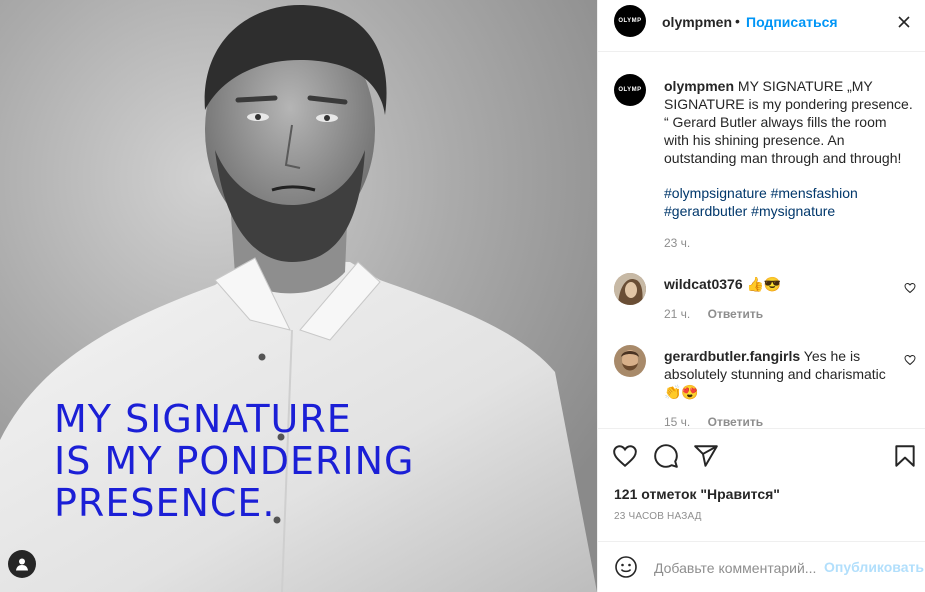  I want to click on photo-overlay-text: MY SIGNATURE IS MY PONDERING PRESENCE., so click(234, 461).